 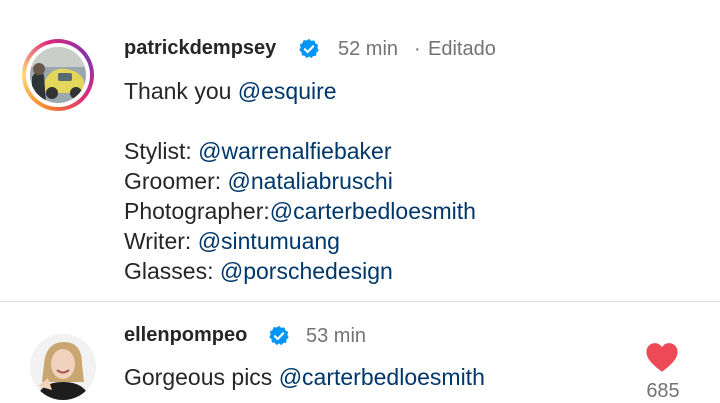 I want to click on credit-line: Stylist: @warrenalfiebaker, so click(x=300, y=151).